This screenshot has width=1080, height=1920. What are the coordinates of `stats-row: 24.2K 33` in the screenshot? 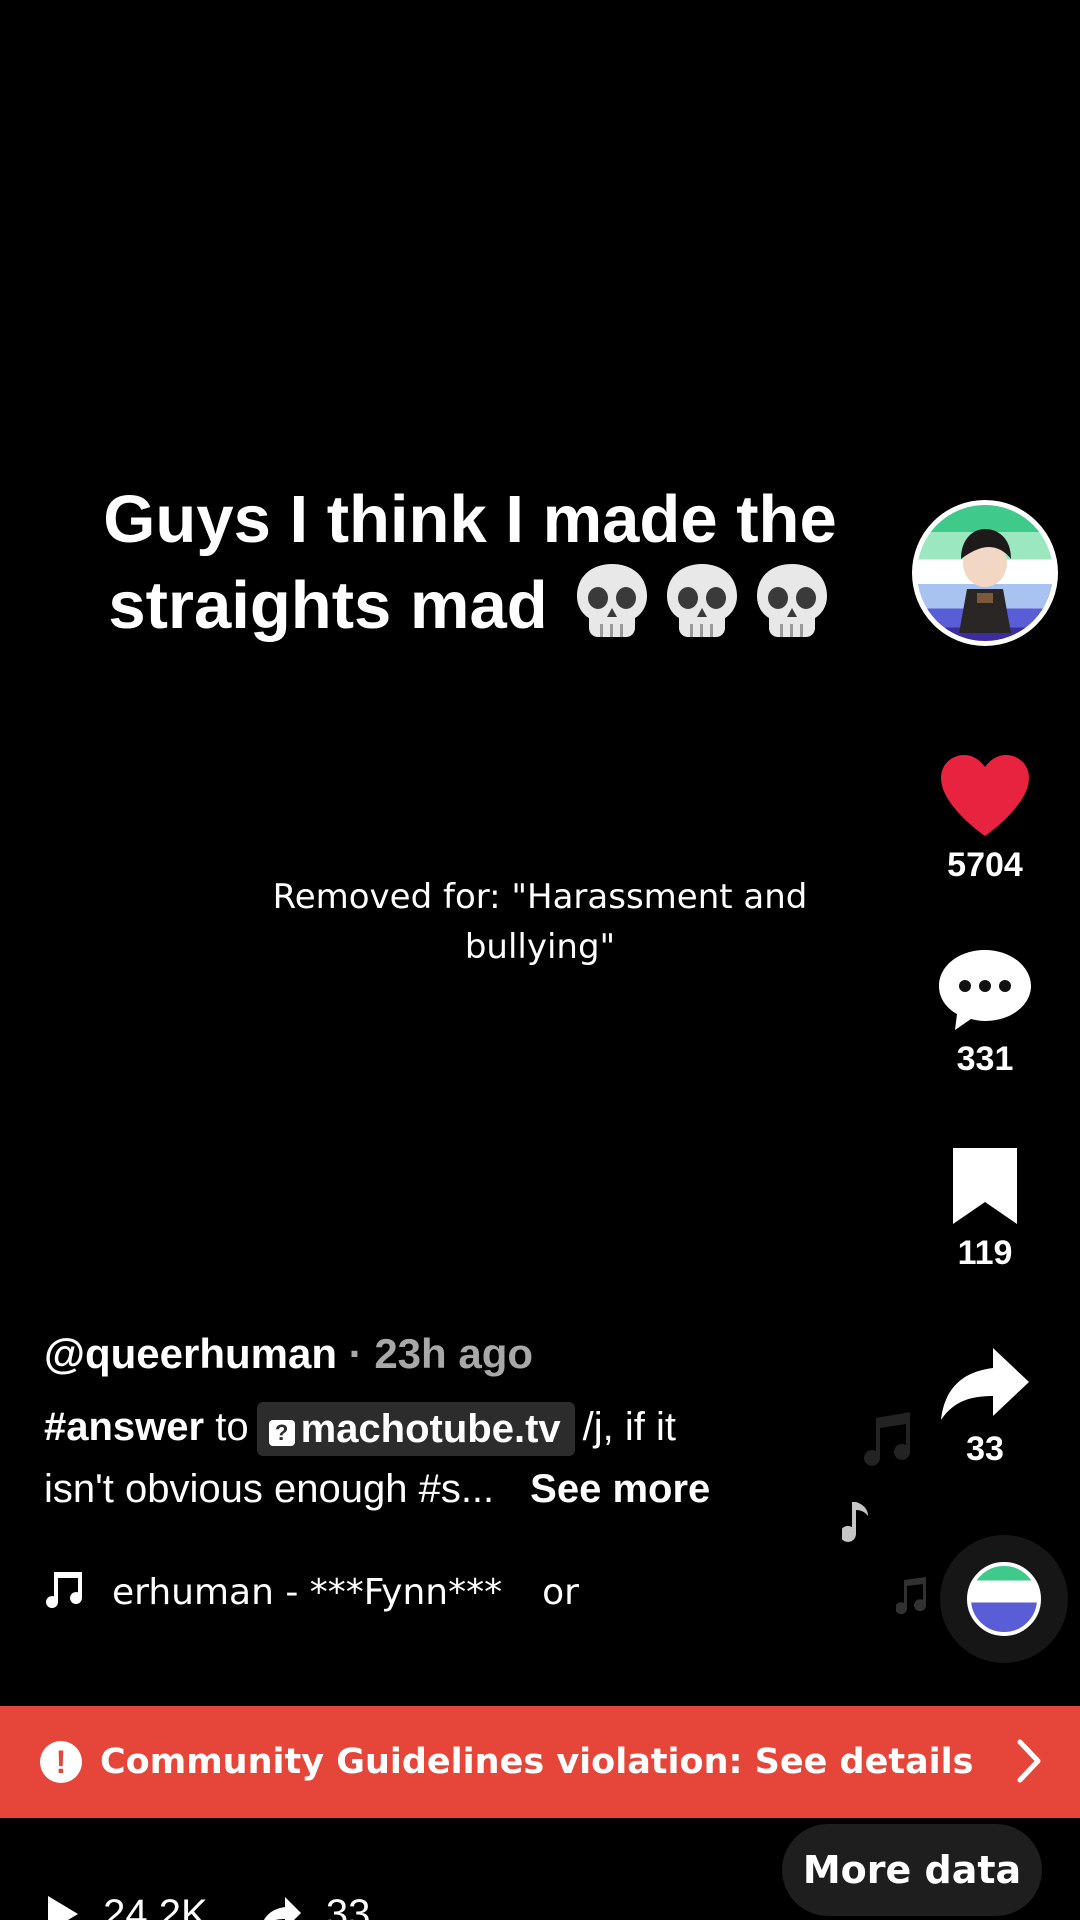 It's located at (207, 1905).